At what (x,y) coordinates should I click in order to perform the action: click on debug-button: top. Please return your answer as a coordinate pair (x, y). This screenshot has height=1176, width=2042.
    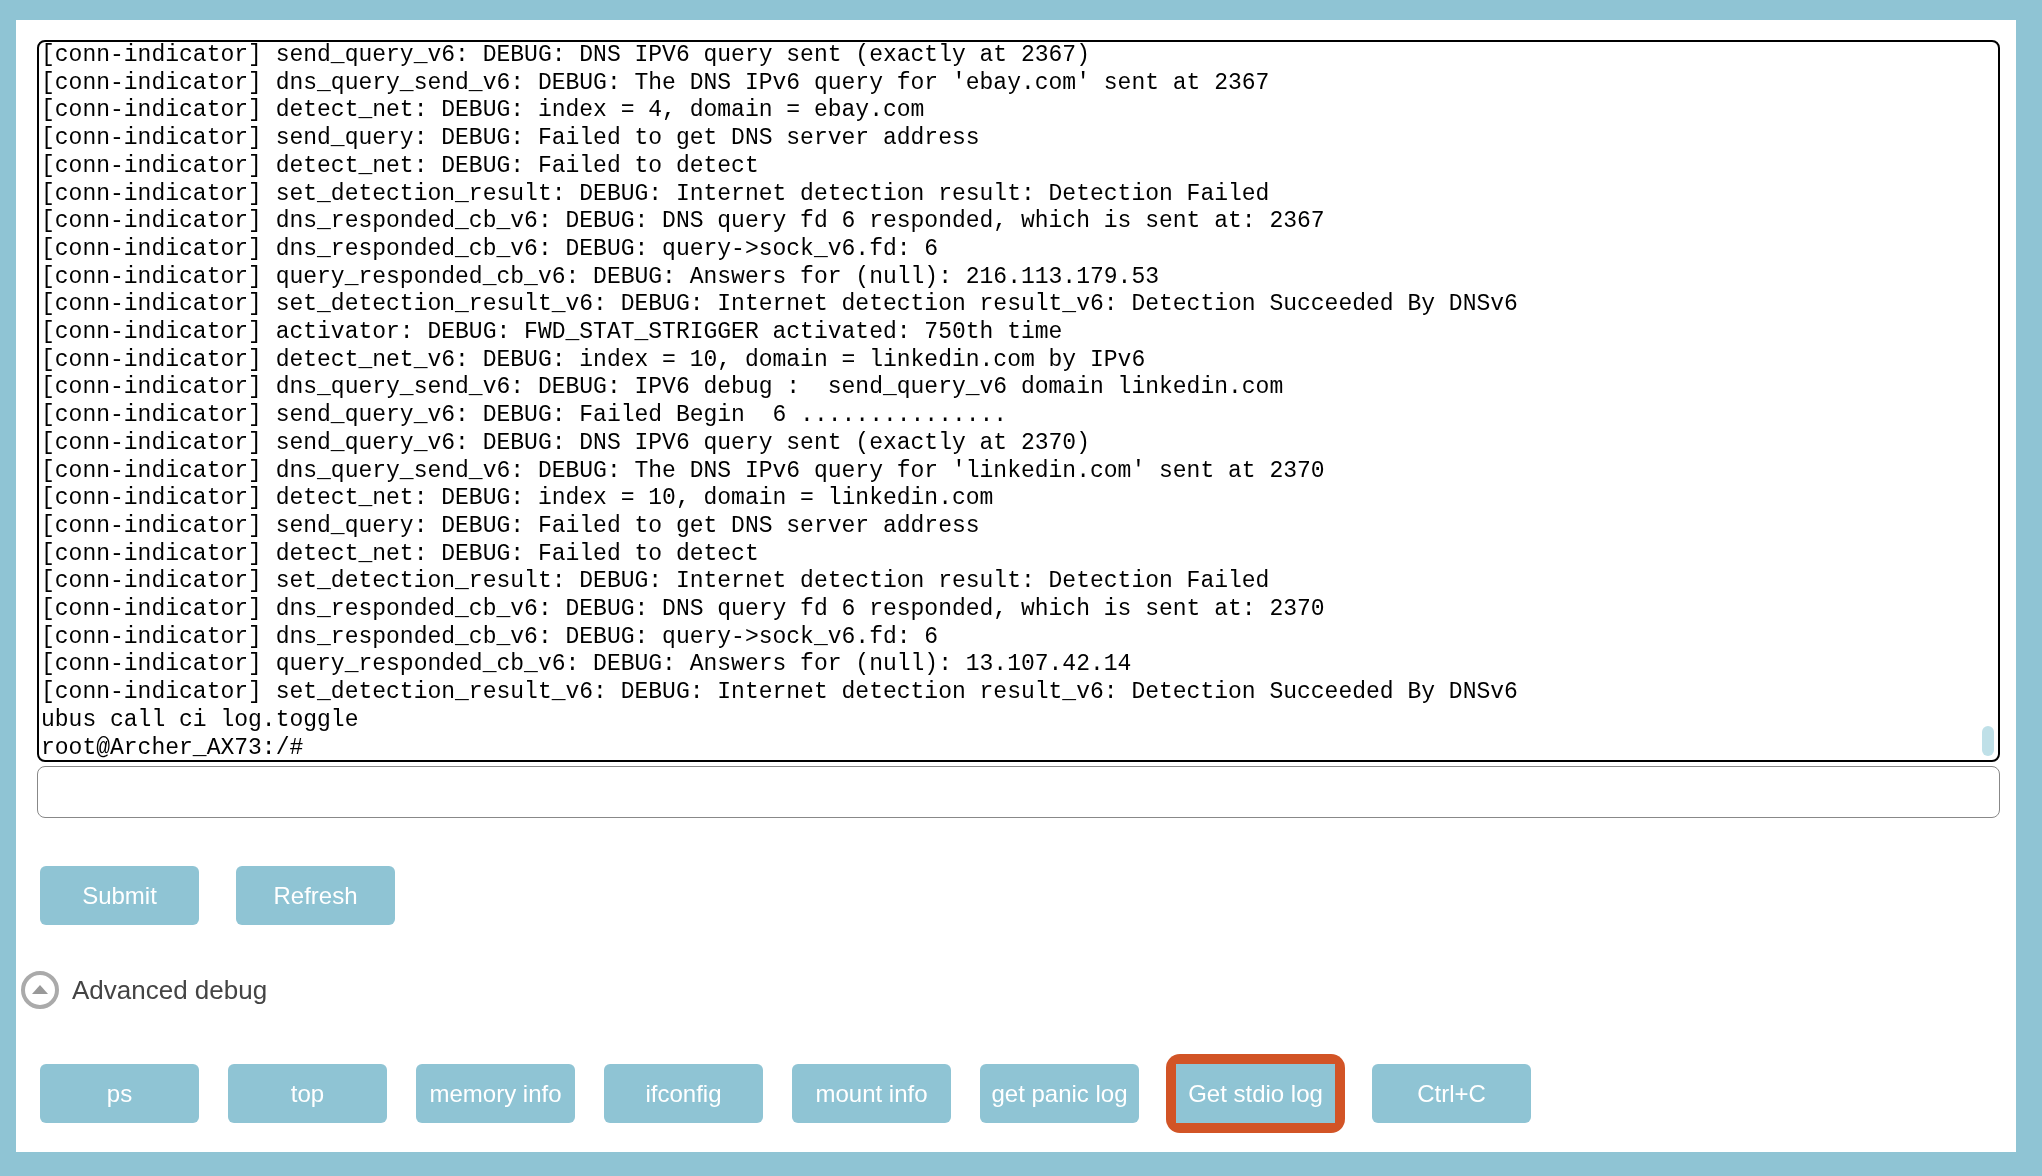
    Looking at the image, I should click on (307, 1093).